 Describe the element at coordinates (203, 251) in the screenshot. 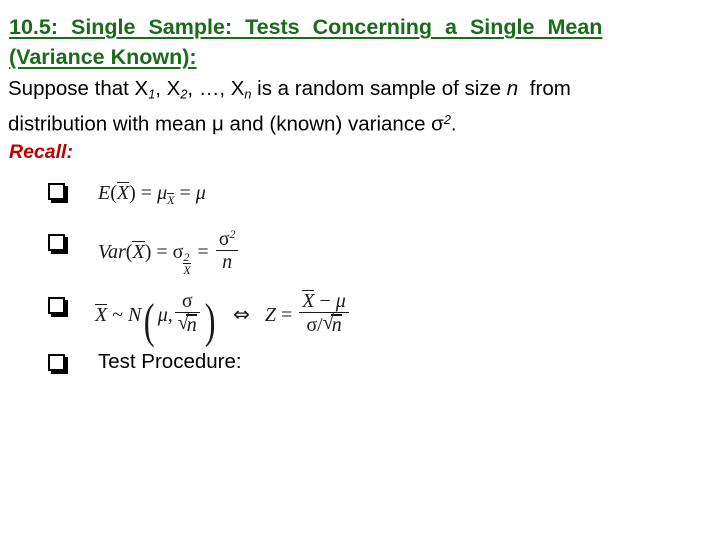

I see `formula2-equals-2: =` at that location.